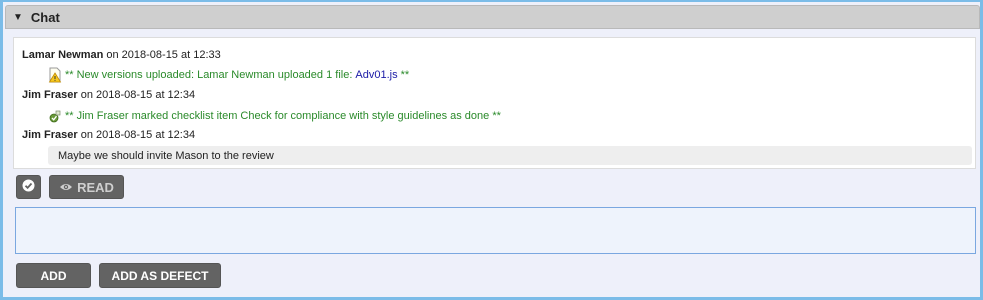 The width and height of the screenshot is (983, 300). I want to click on collapse-triangle-icon: ▼, so click(18, 17).